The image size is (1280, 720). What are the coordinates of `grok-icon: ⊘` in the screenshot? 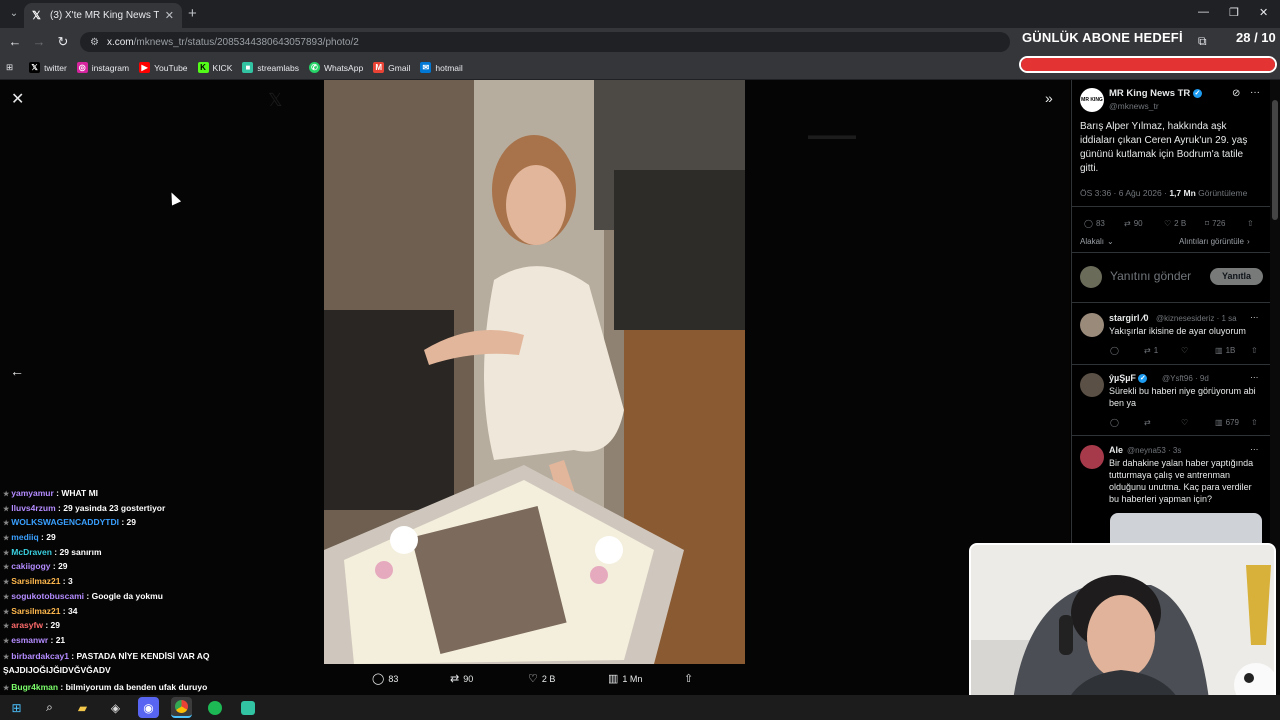 It's located at (1236, 93).